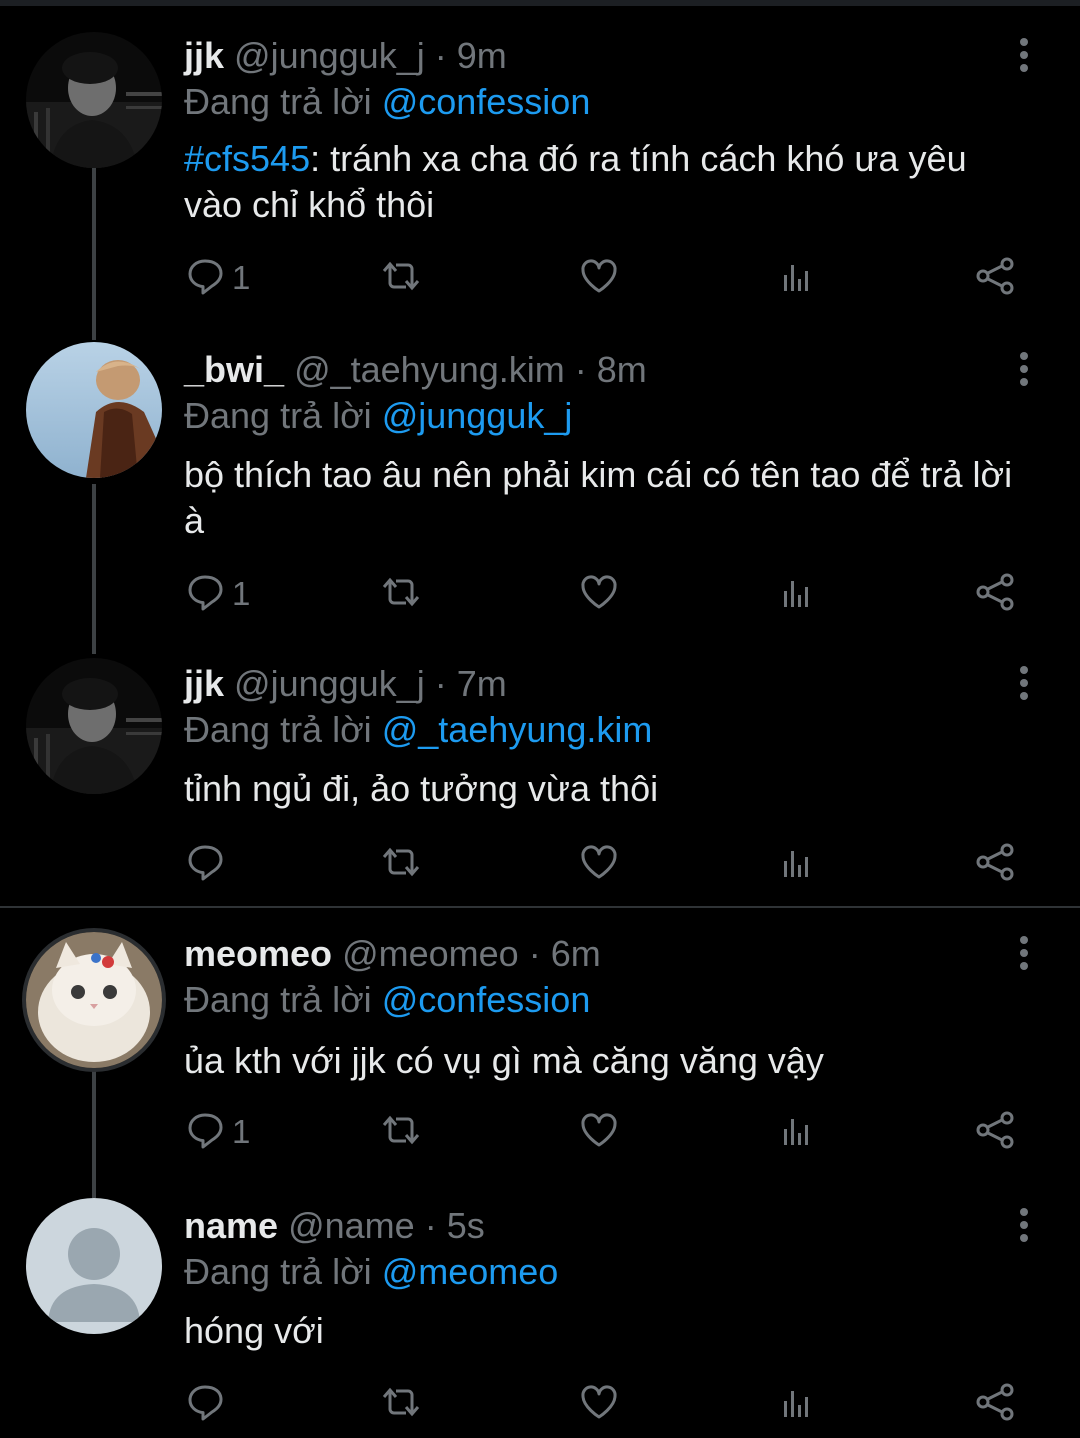 This screenshot has width=1080, height=1438. I want to click on tweet-header: jjk @jungguk_j · 7m, so click(345, 684).